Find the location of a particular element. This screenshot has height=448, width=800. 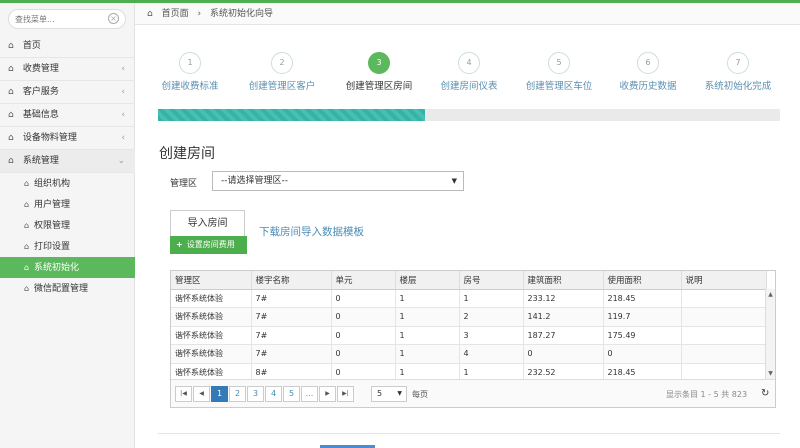

menu-search-input is located at coordinates (61, 19).